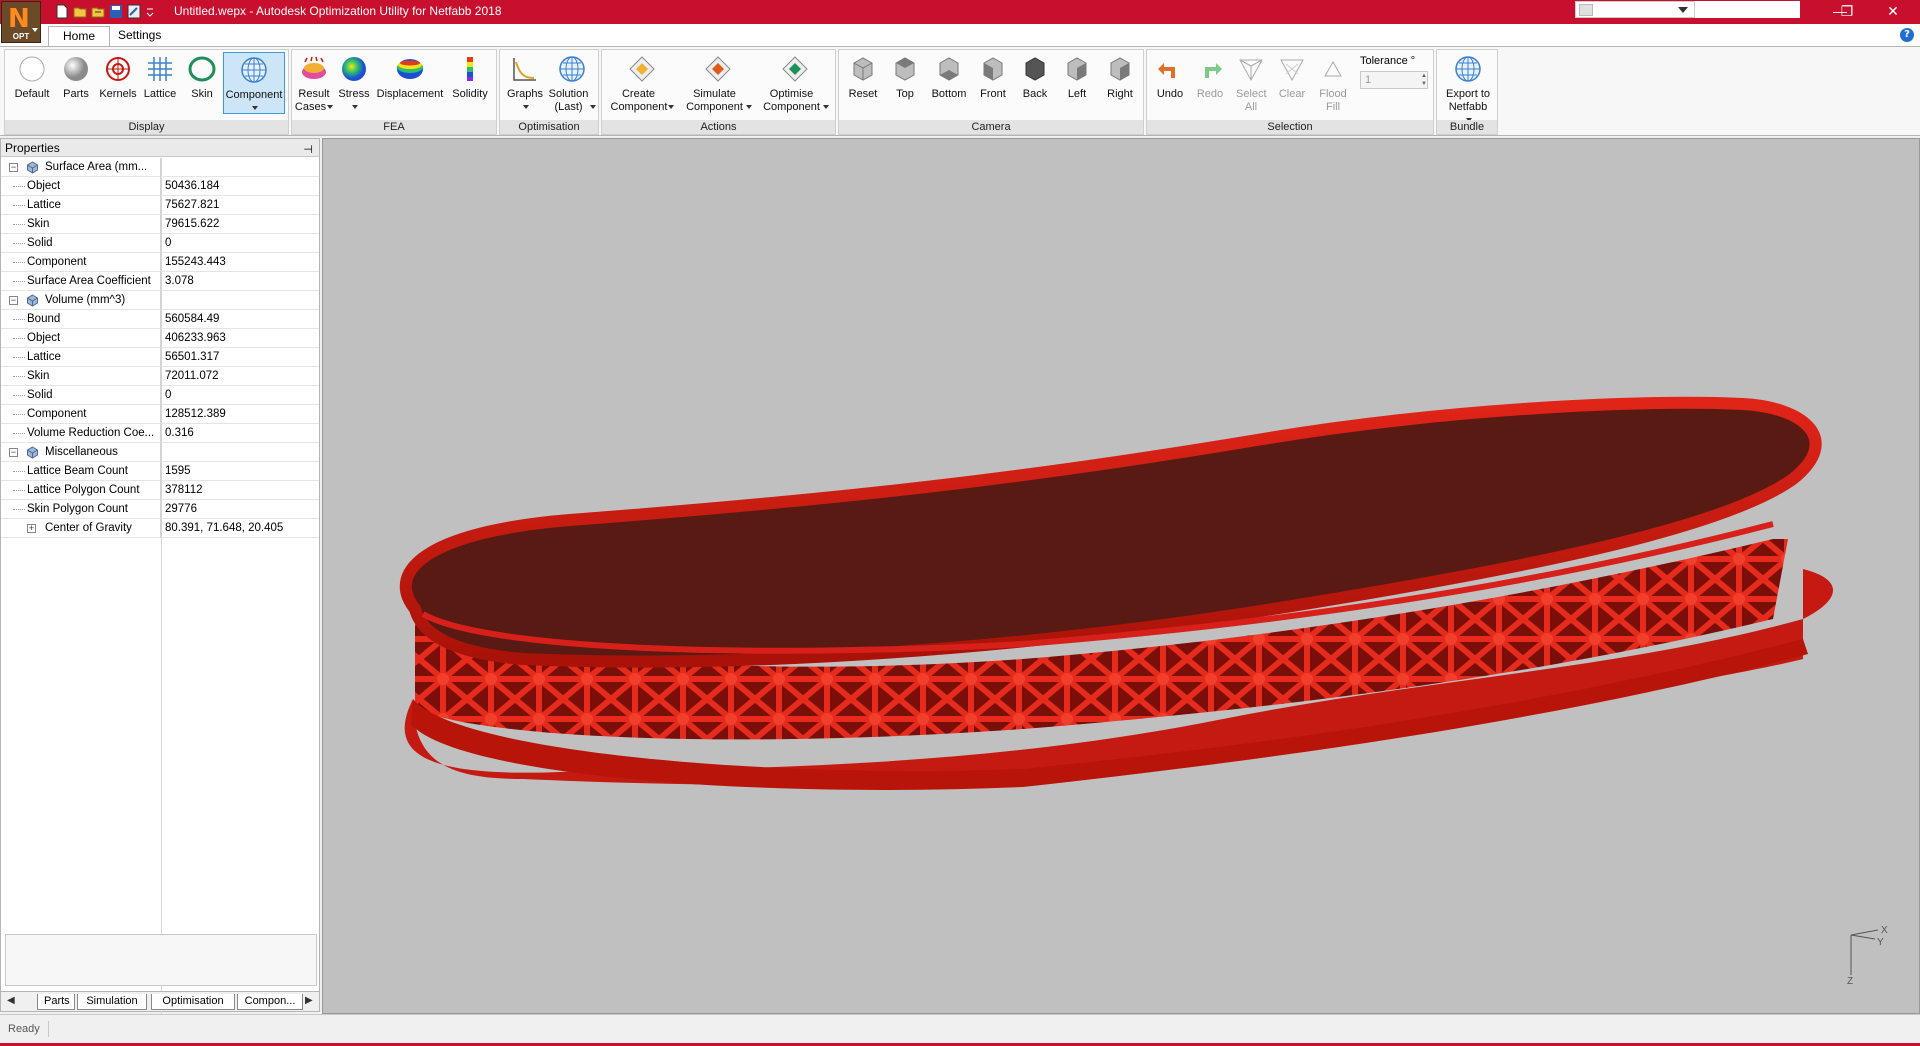 The image size is (1920, 1046). What do you see at coordinates (240, 490) in the screenshot?
I see `property-value: 378112` at bounding box center [240, 490].